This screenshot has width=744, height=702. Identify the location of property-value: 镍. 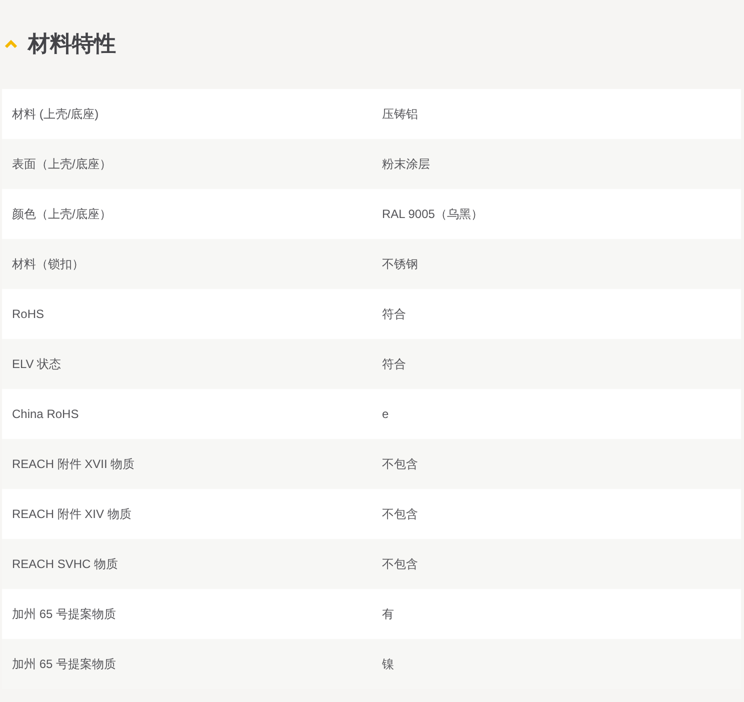
(388, 664).